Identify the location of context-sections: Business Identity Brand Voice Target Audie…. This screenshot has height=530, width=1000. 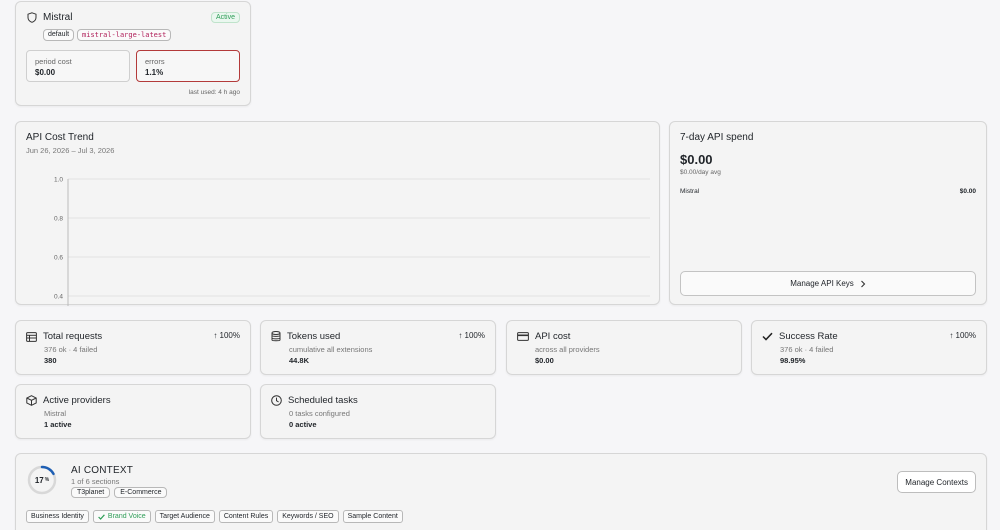
(214, 516).